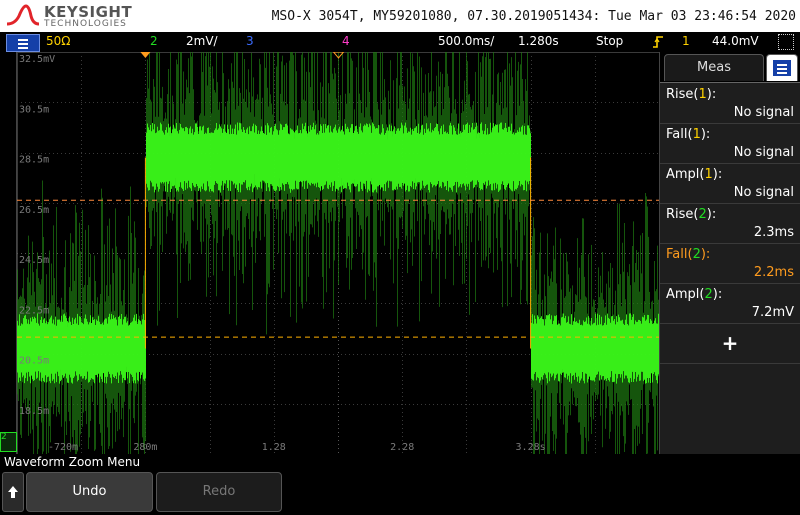 The image size is (800, 515). What do you see at coordinates (346, 41) in the screenshot?
I see `ch4-number: 4` at bounding box center [346, 41].